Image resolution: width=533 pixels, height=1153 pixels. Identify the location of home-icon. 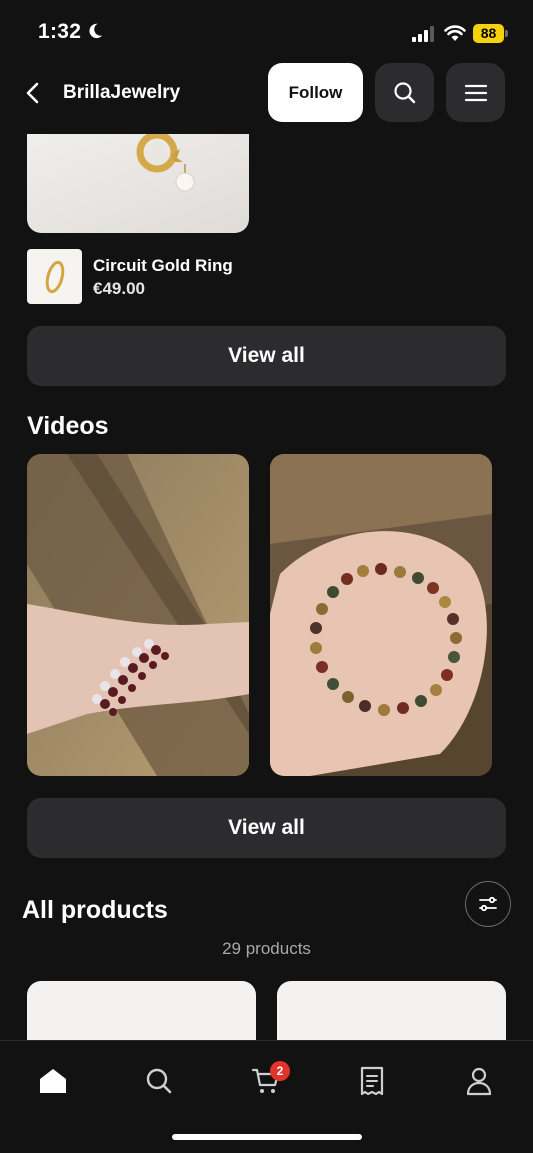
(53, 1081).